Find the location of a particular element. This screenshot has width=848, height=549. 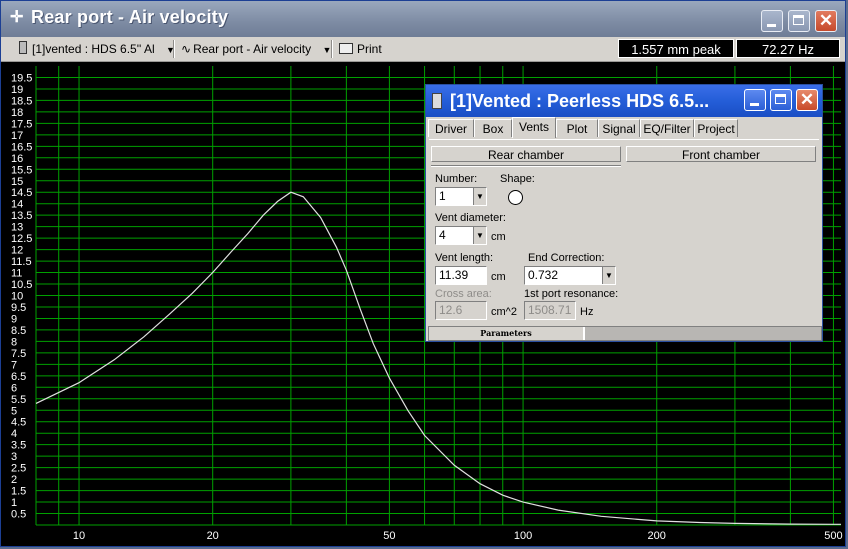

y-tick-label: 11 is located at coordinates (16, 274).